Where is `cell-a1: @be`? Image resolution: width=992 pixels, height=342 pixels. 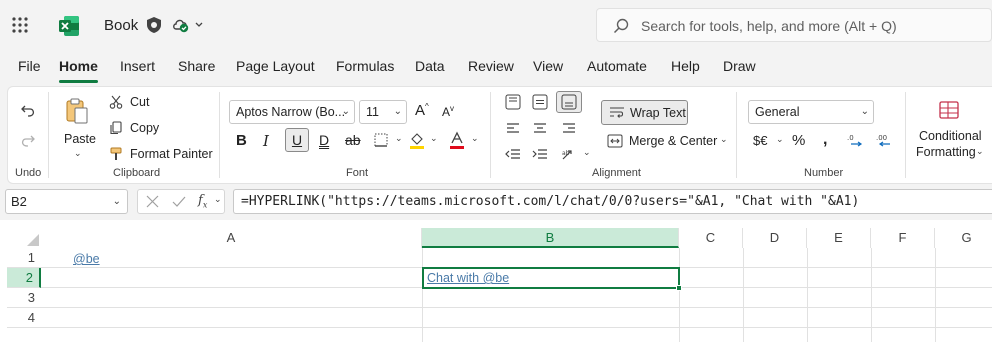
cell-a1: @be is located at coordinates (86, 259).